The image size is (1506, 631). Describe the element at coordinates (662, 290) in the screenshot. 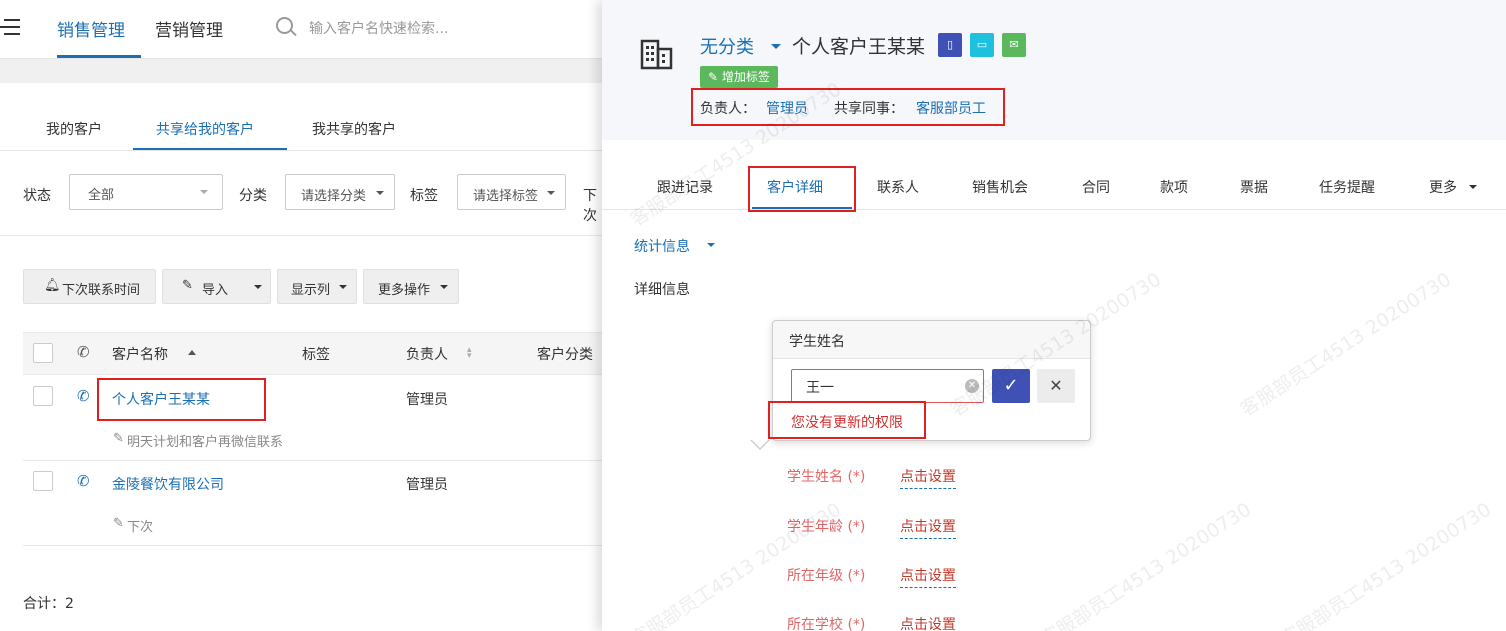

I see `detail-section-title: 详细信息` at that location.